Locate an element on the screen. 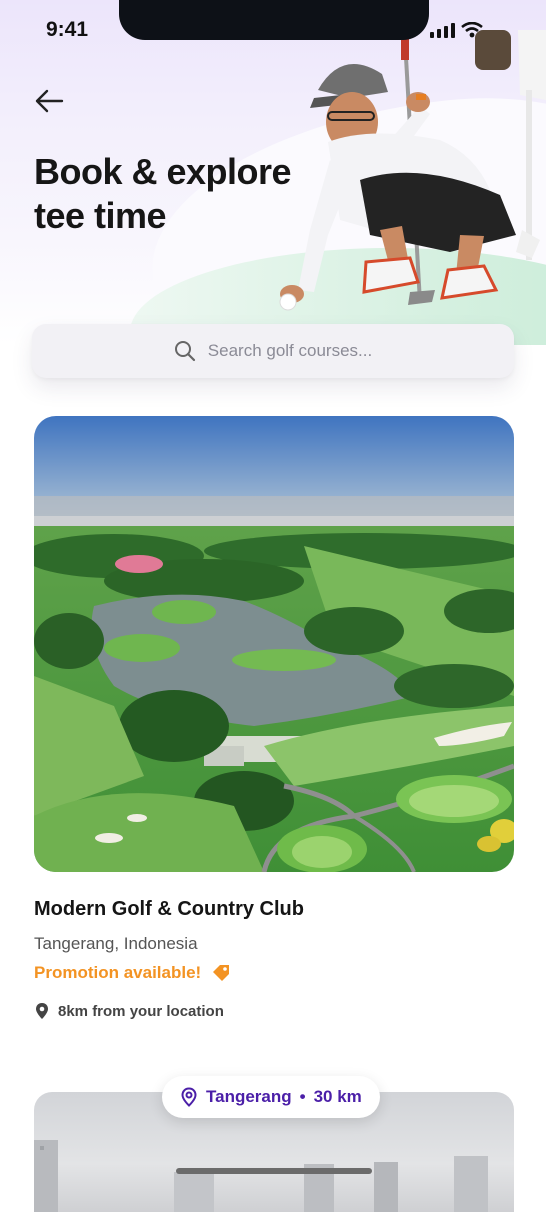  tag-icon is located at coordinates (221, 973).